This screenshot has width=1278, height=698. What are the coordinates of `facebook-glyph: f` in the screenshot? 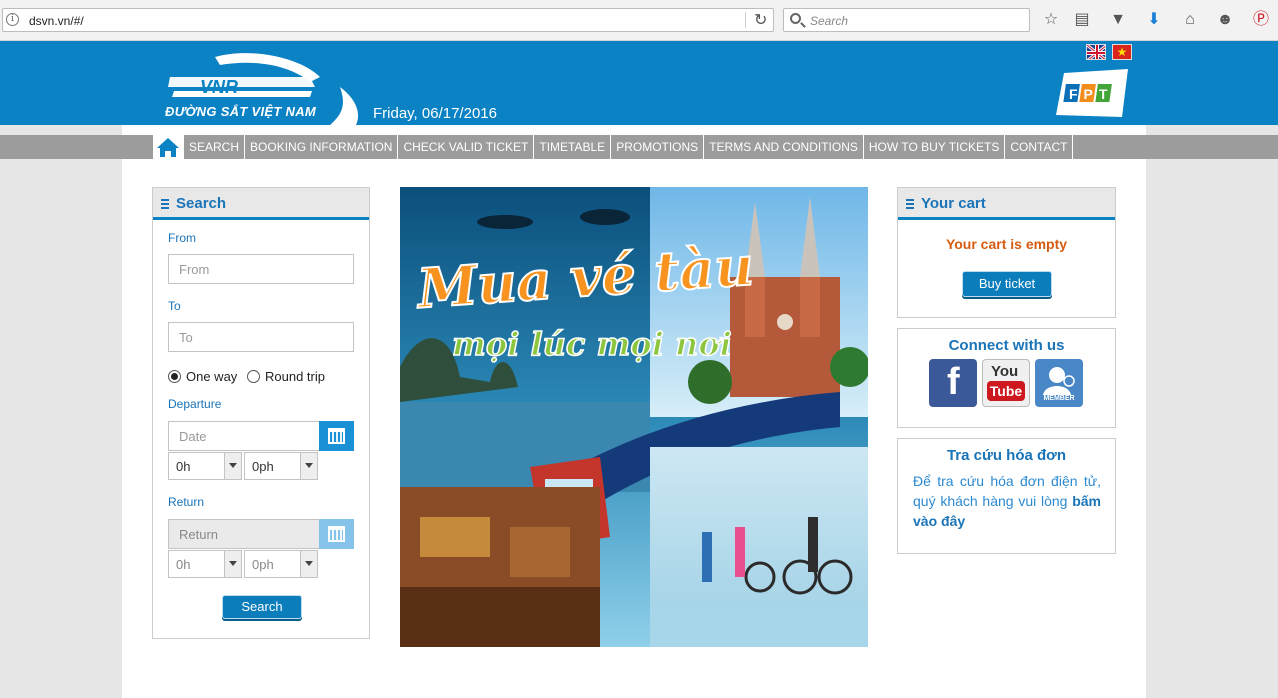 It's located at (953, 382).